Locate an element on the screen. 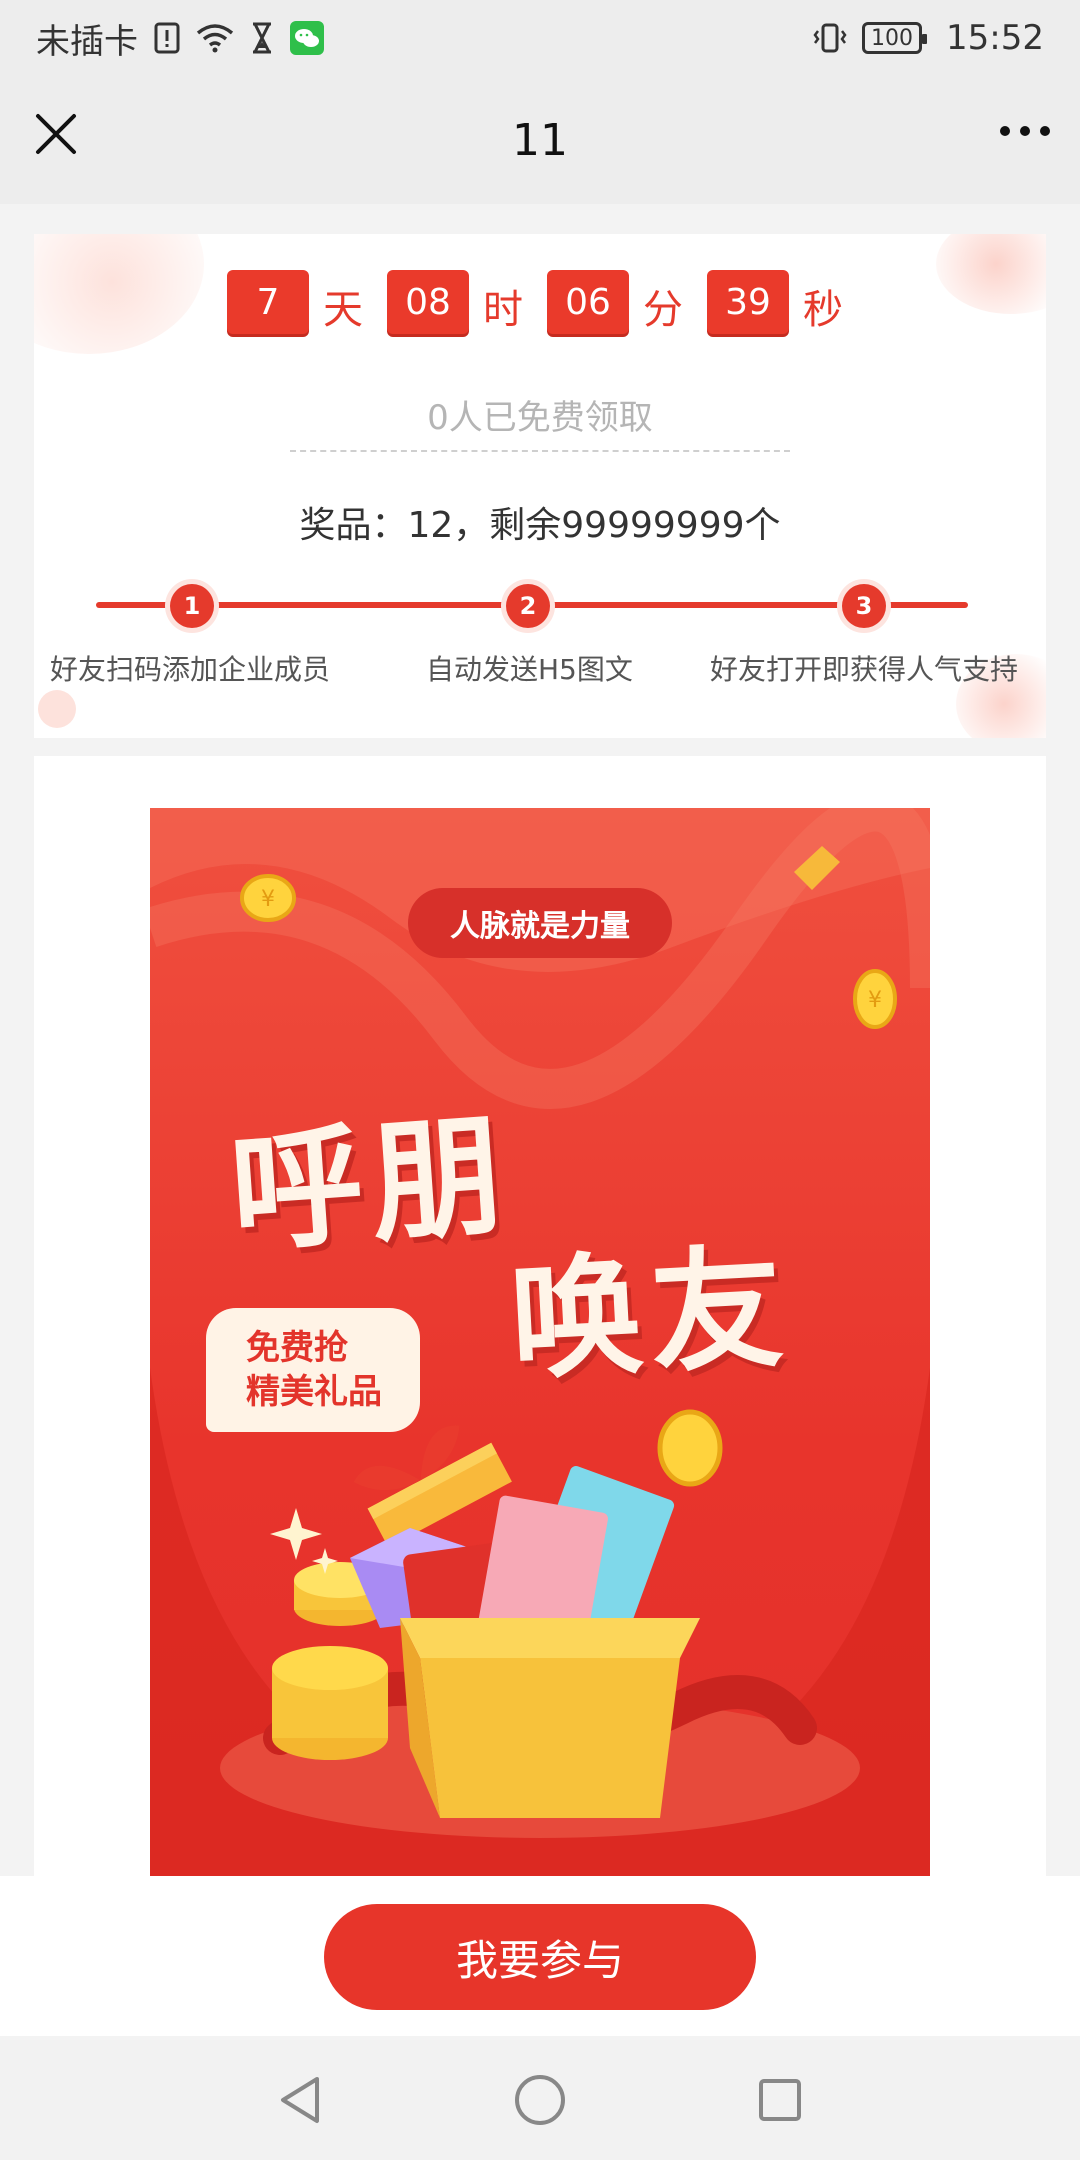 The height and width of the screenshot is (2160, 1080). status-bar: 未插卡 100 15:52 is located at coordinates (540, 38).